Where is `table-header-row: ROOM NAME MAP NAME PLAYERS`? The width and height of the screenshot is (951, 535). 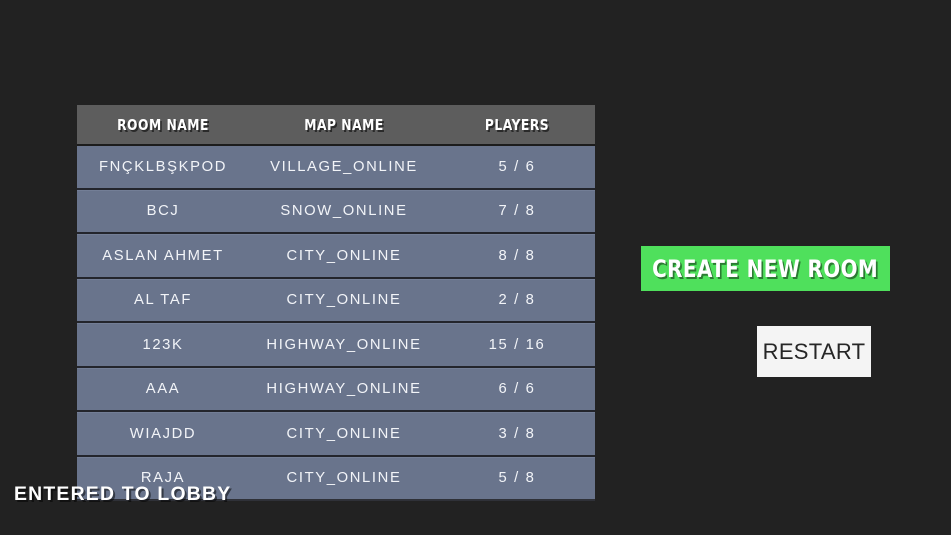
table-header-row: ROOM NAME MAP NAME PLAYERS is located at coordinates (336, 125).